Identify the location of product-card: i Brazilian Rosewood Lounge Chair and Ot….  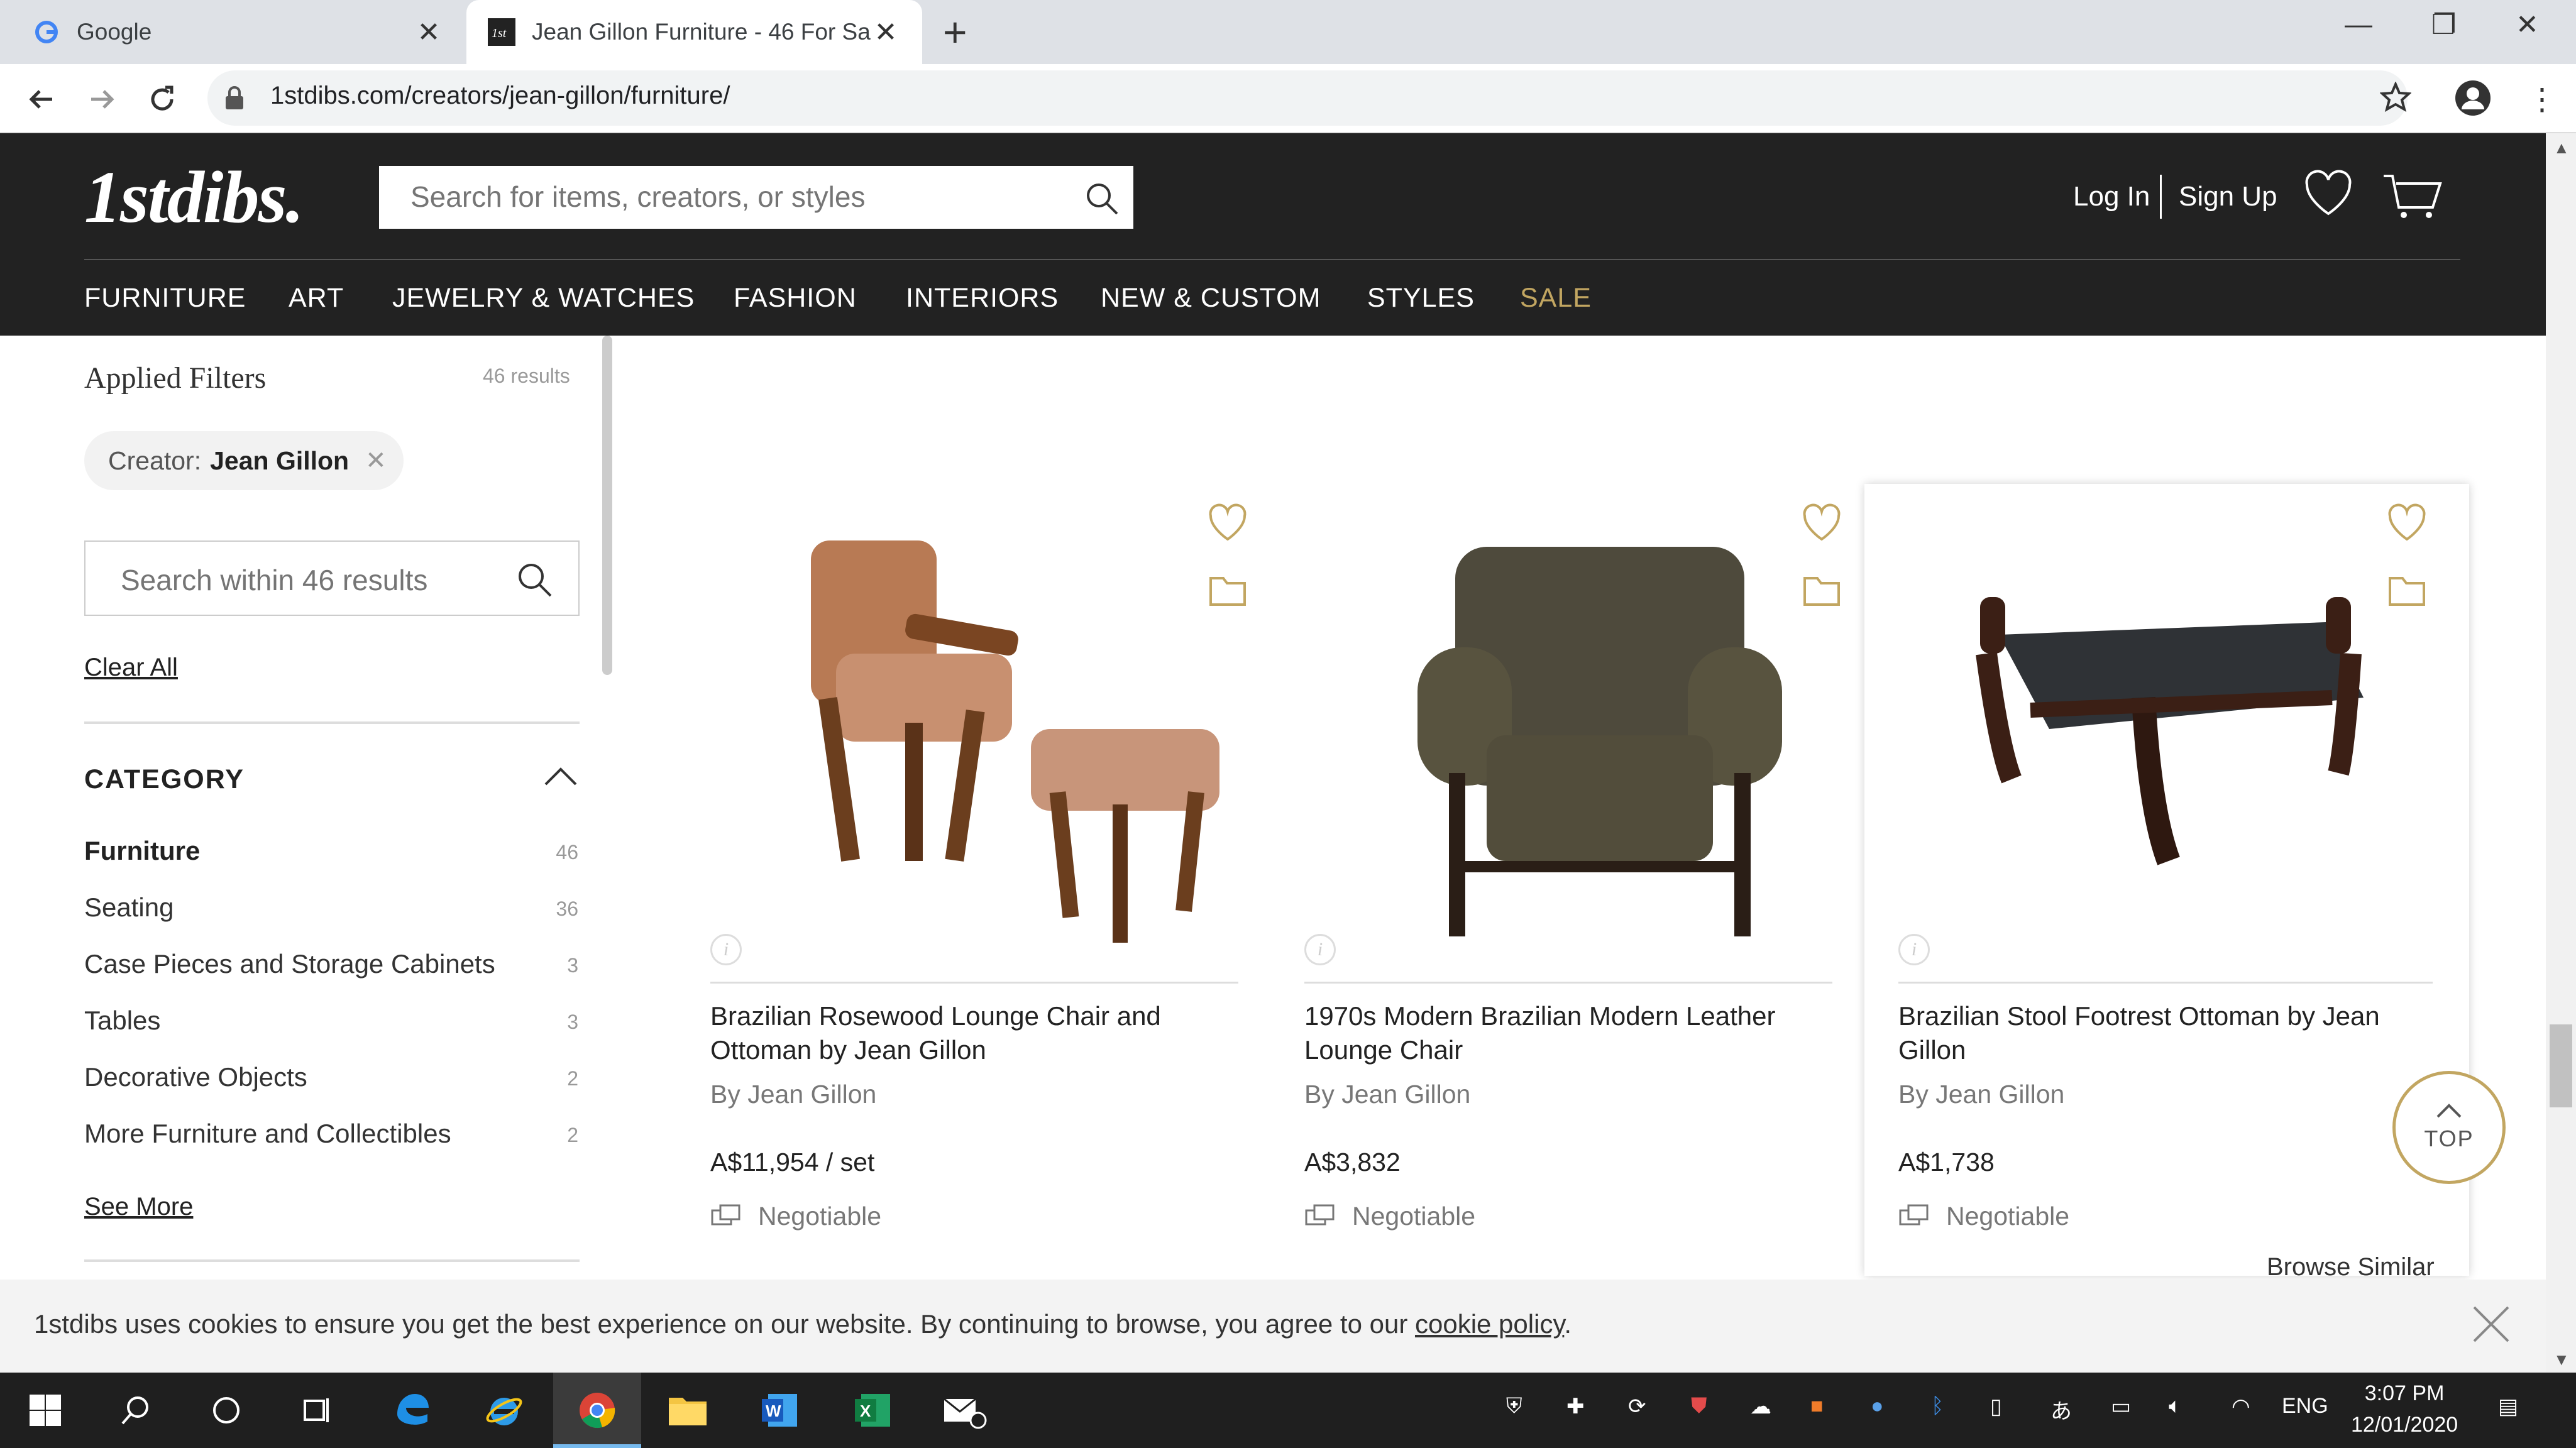
(1013, 880).